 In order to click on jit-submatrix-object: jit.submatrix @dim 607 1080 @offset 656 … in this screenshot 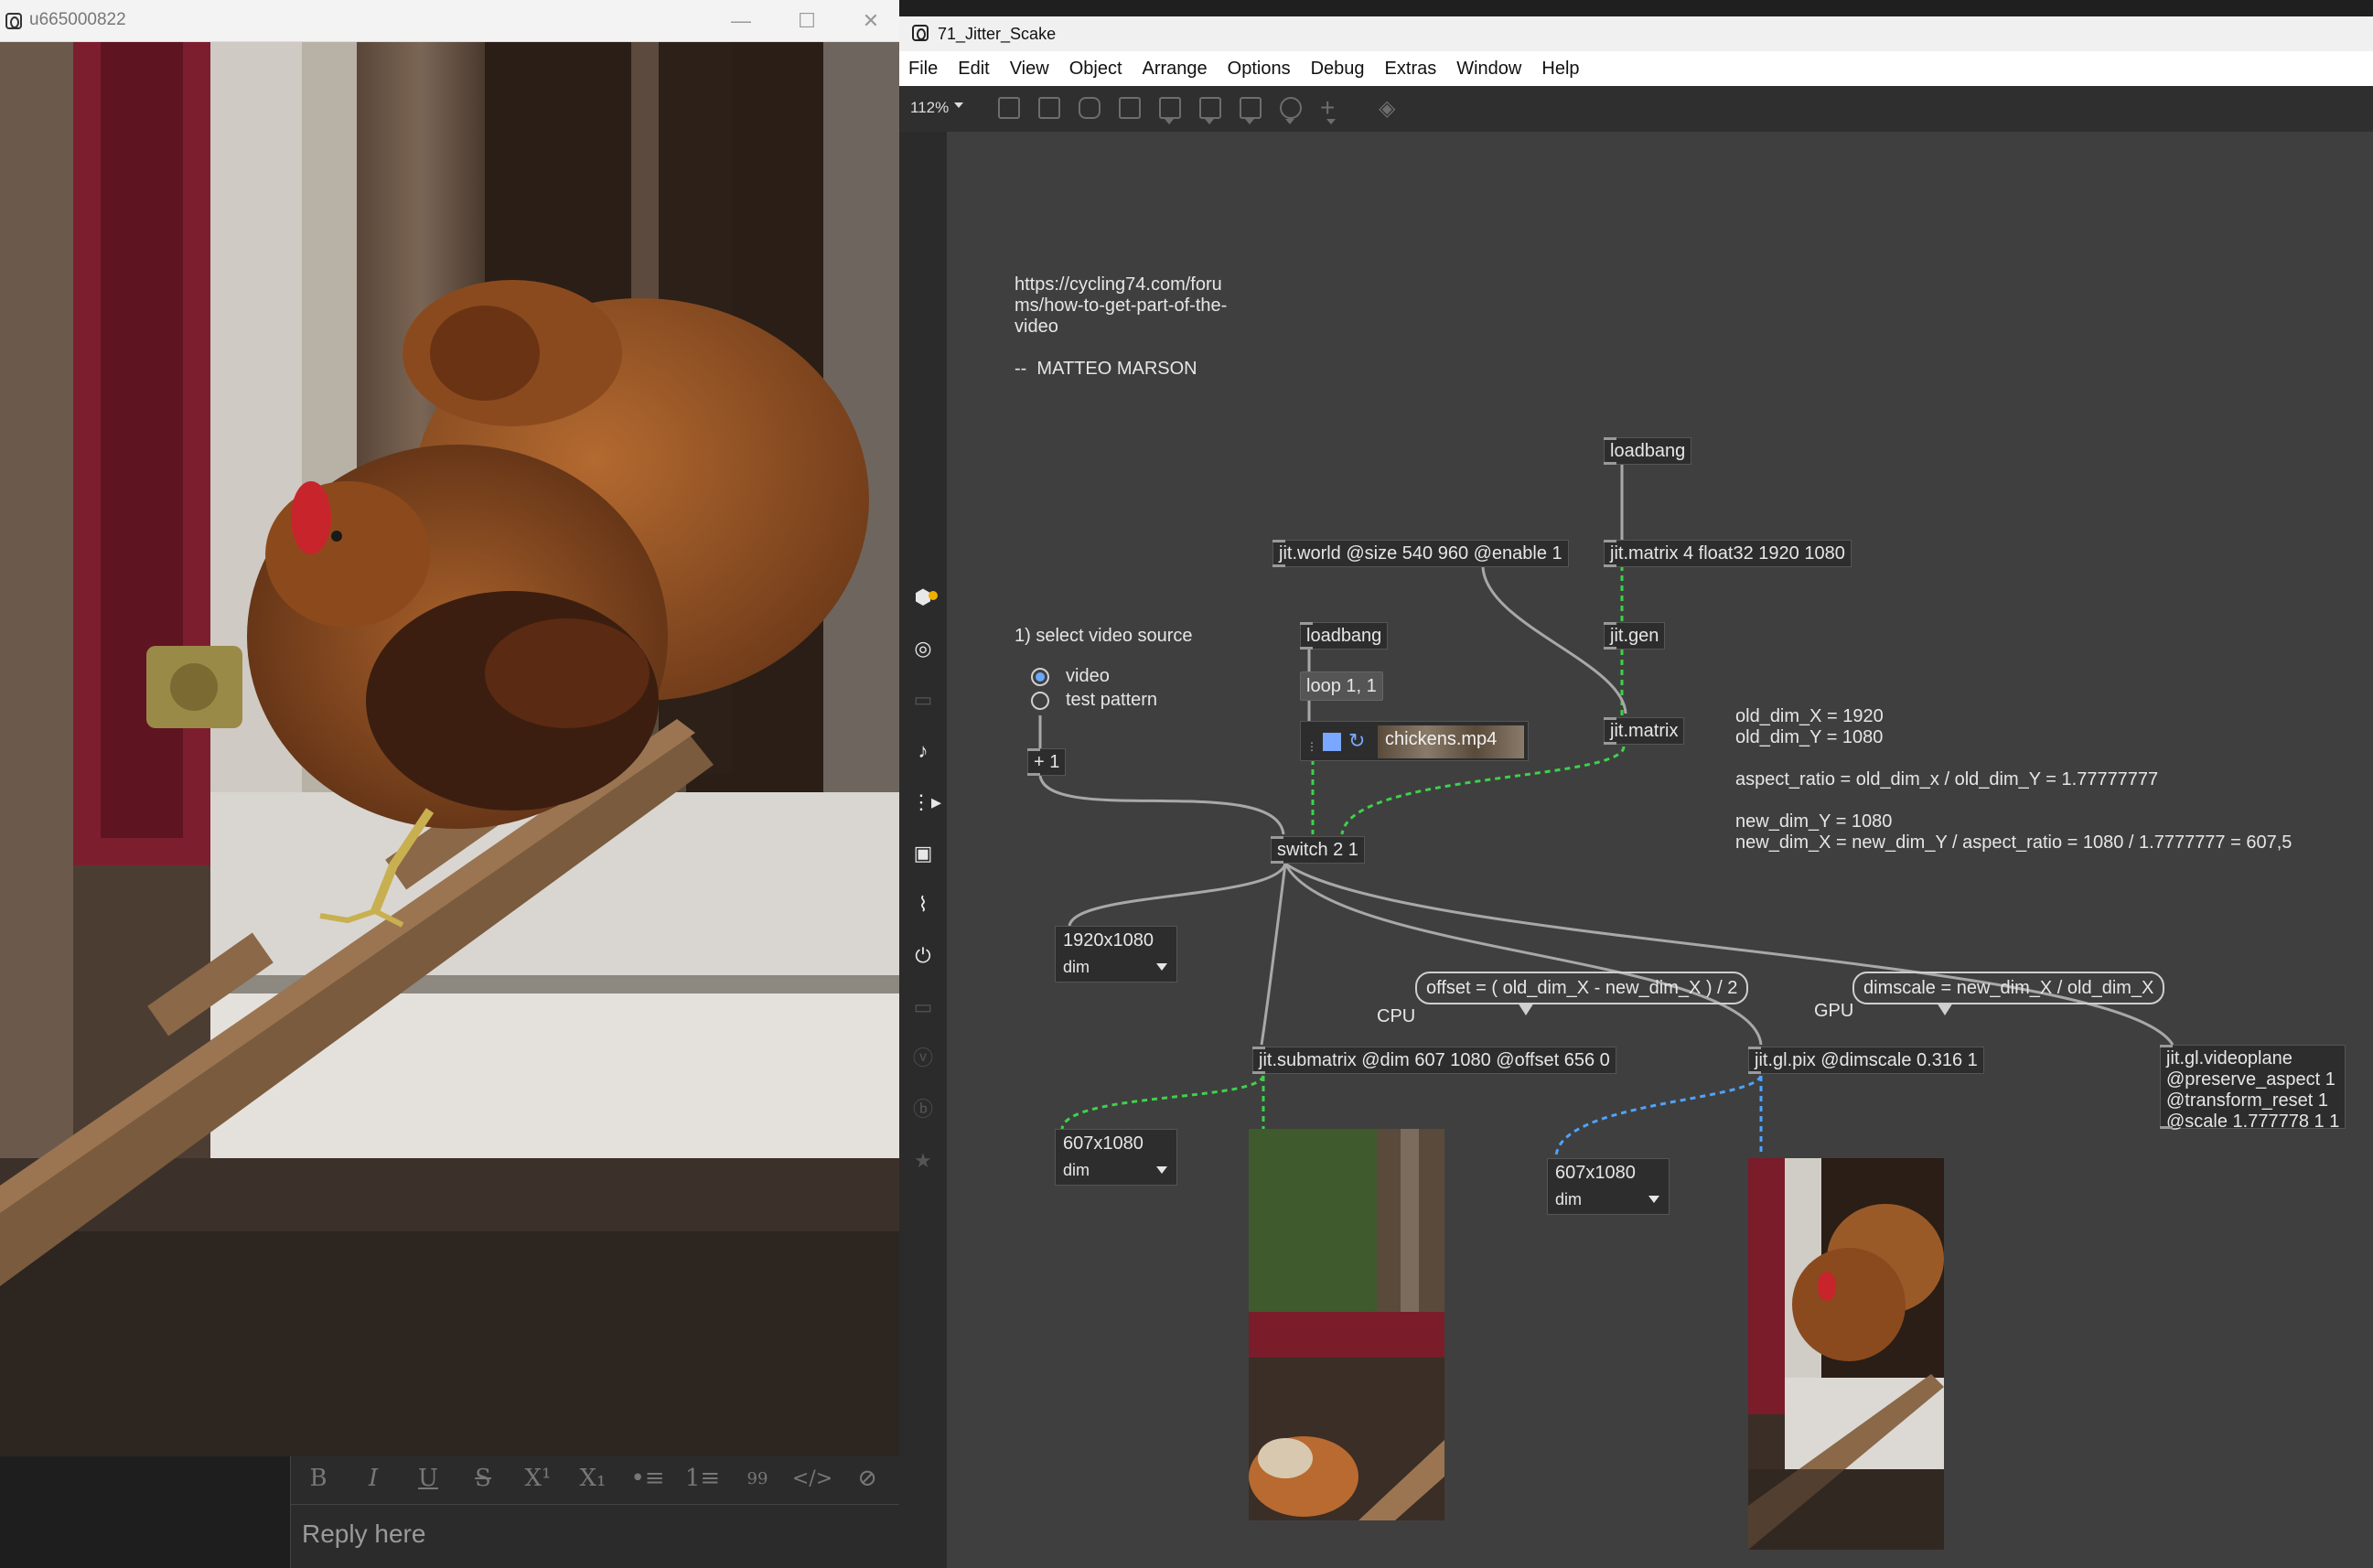, I will do `click(1434, 1060)`.